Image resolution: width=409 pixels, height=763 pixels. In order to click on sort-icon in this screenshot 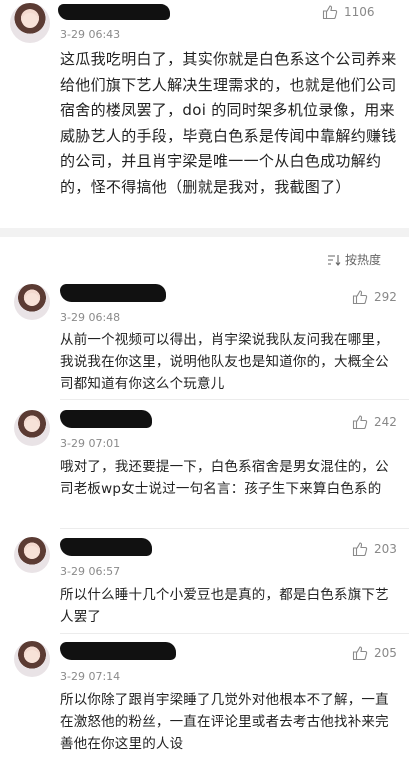, I will do `click(334, 260)`.